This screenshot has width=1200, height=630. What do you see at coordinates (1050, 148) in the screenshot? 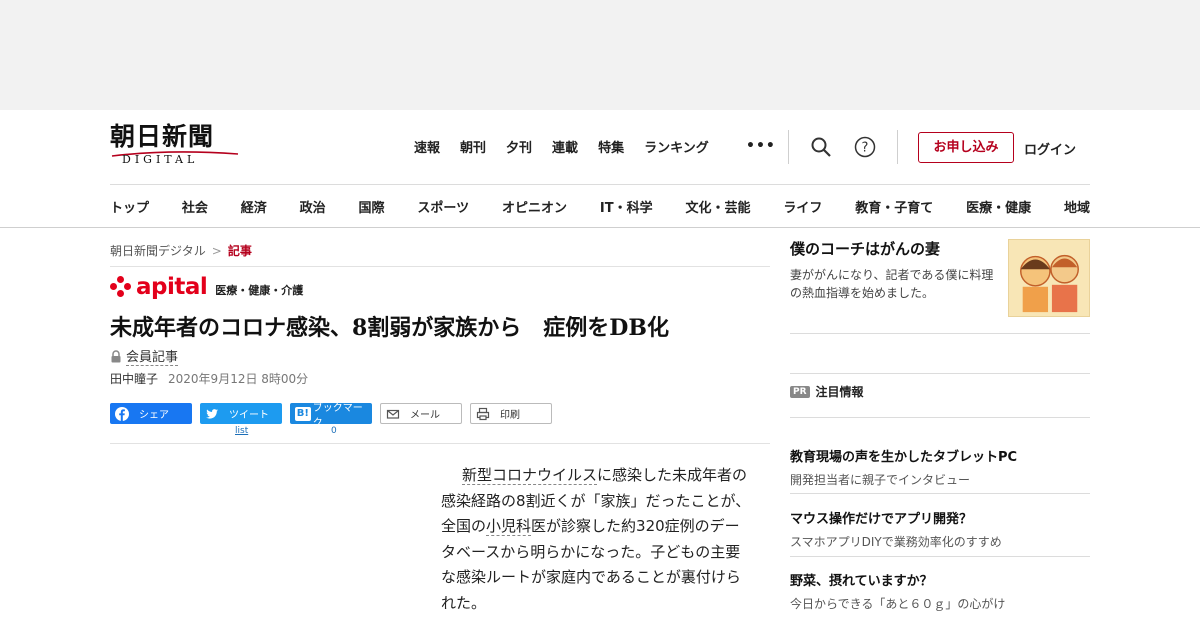
I see `login-link: ログイン` at bounding box center [1050, 148].